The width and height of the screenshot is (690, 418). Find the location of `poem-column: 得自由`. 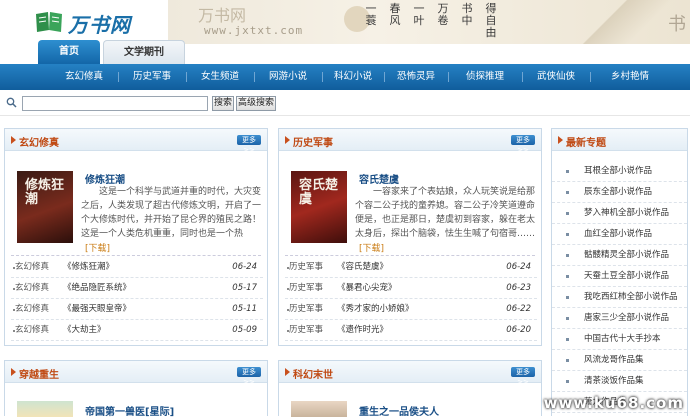

poem-column: 得自由 is located at coordinates (491, 20).